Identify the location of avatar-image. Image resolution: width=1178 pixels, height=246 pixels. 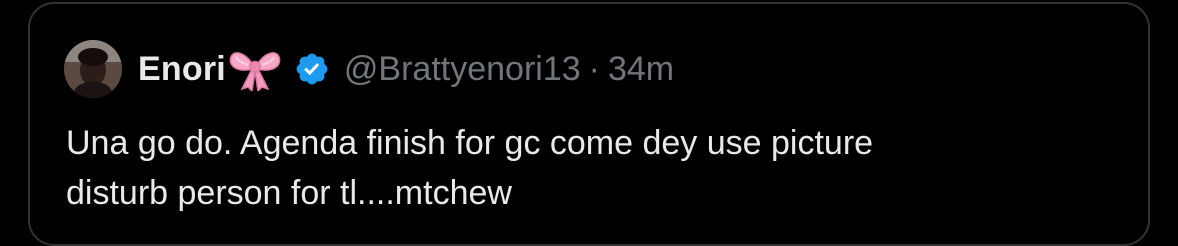
(93, 69).